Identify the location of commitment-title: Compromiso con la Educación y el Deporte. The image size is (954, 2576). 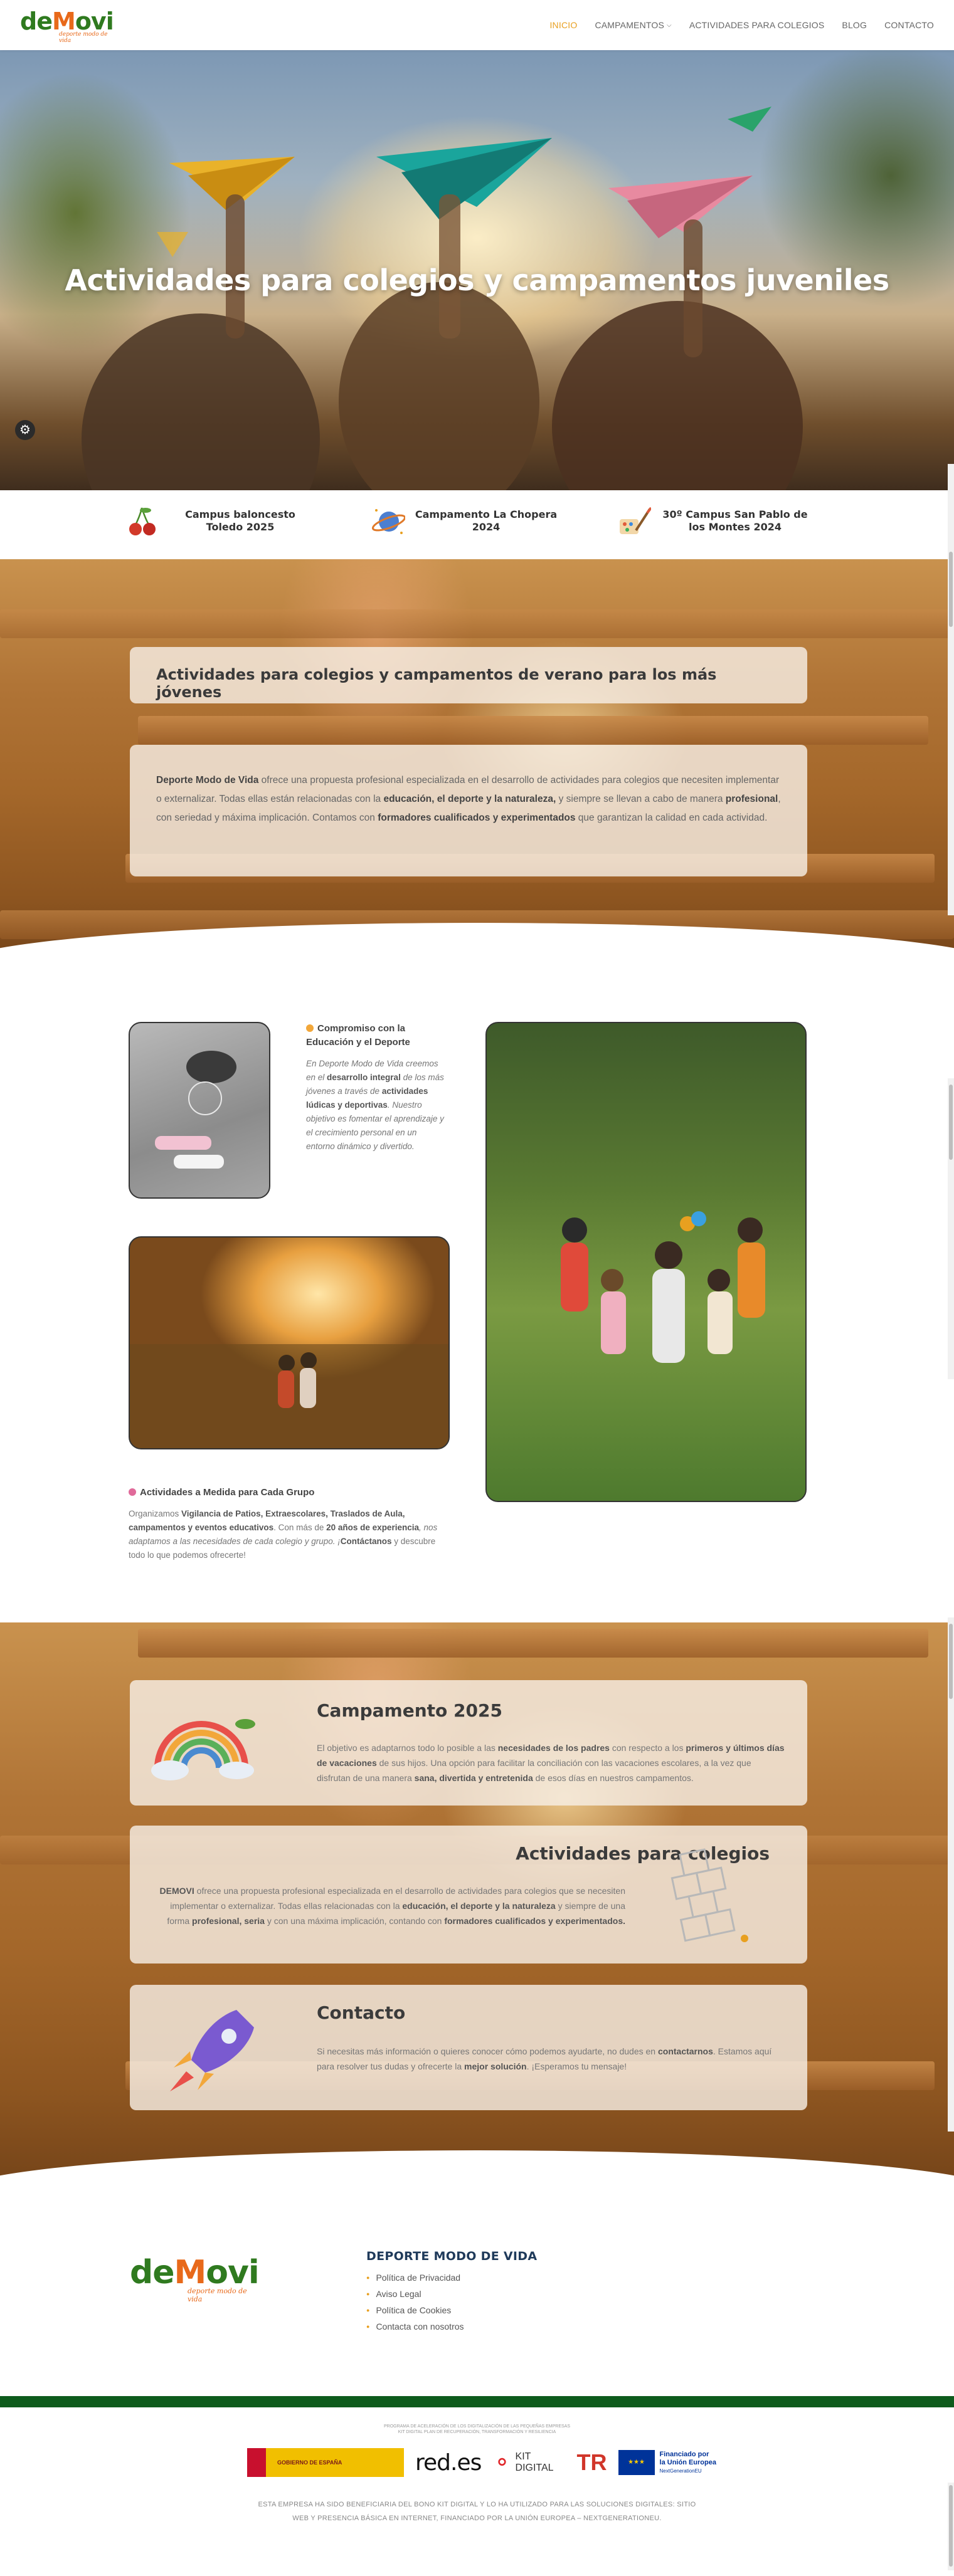
(358, 1035).